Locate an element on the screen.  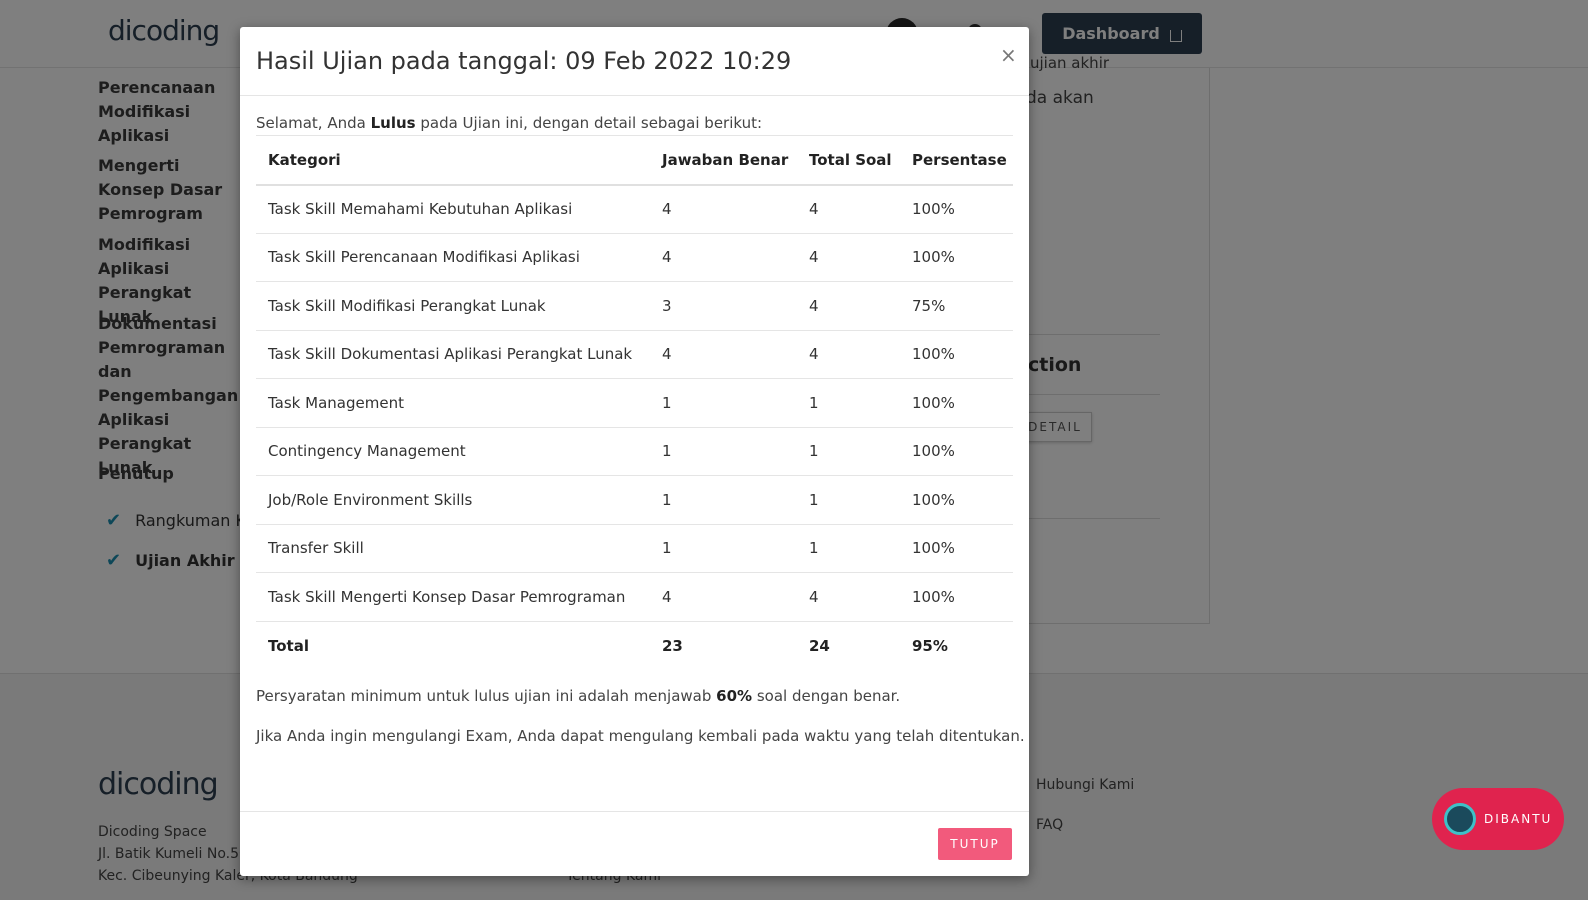
help-chat-button: DIBANTU is located at coordinates (1498, 819).